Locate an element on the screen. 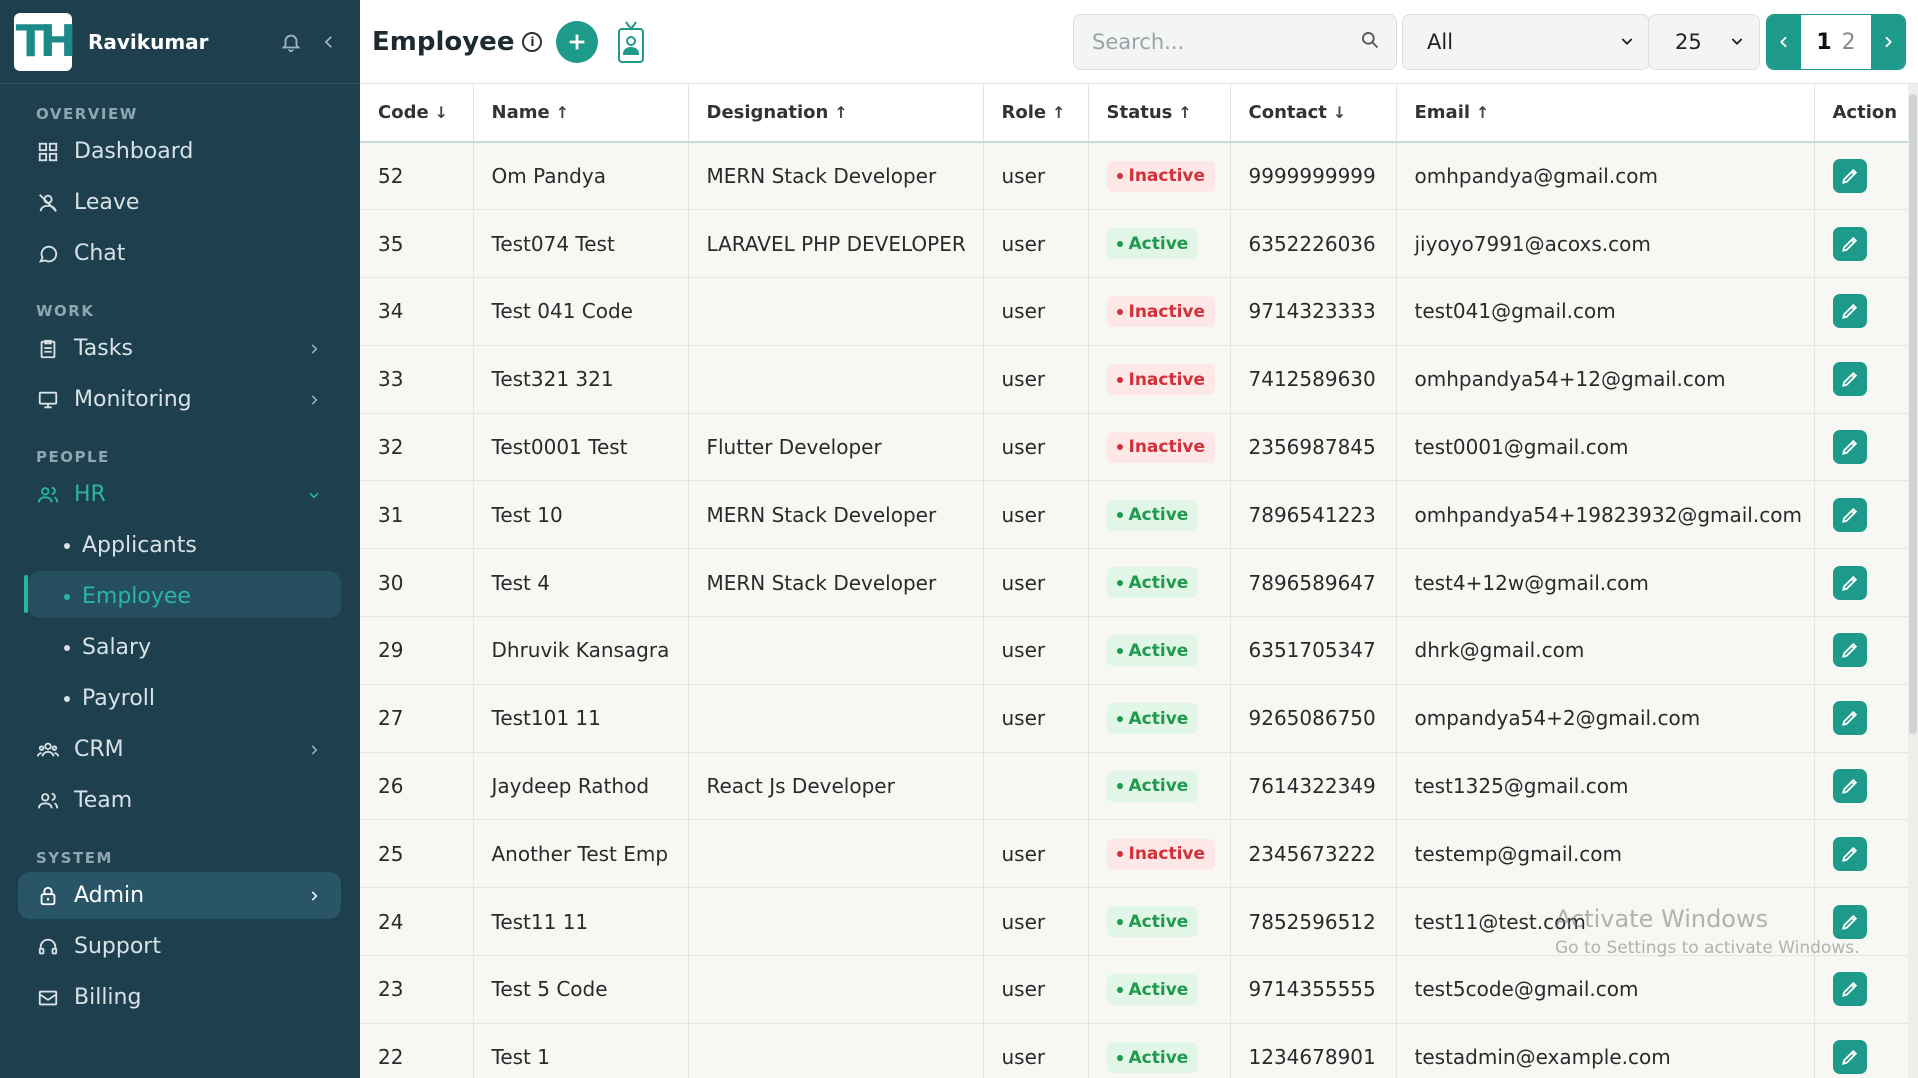 This screenshot has height=1078, width=1918. status-filter-select: All is located at coordinates (1526, 42).